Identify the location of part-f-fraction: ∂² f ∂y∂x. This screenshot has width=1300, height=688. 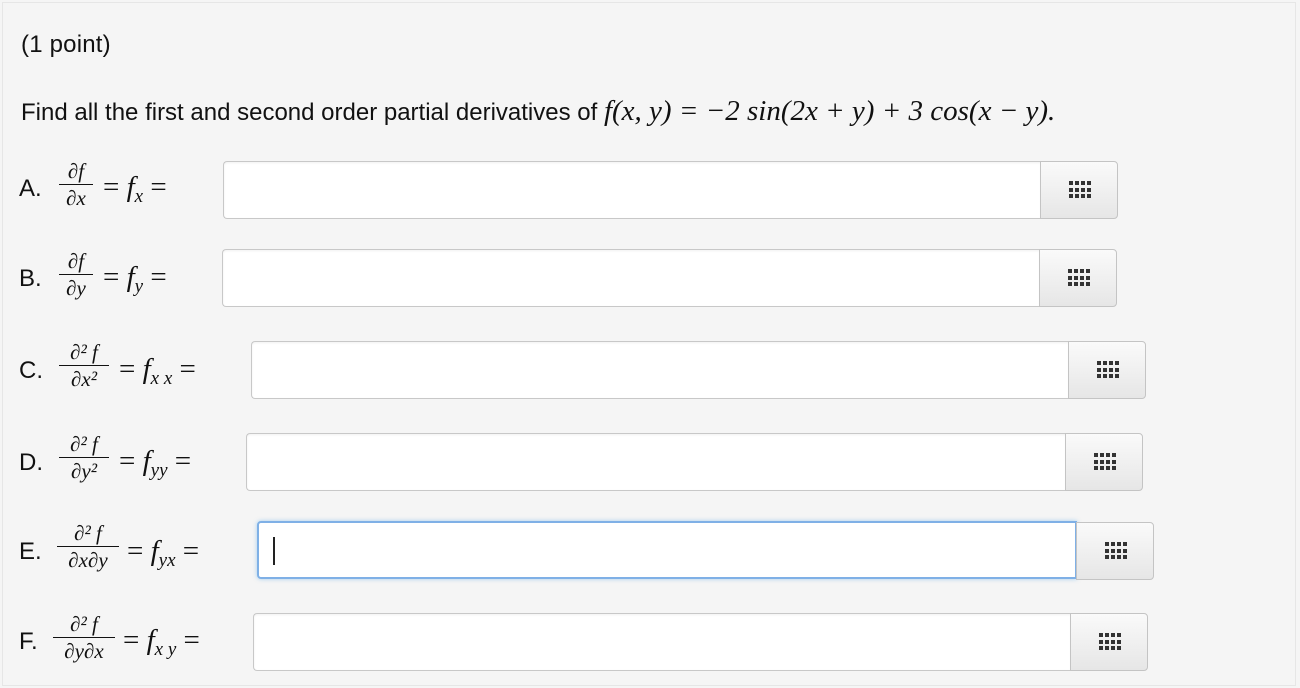
(84, 637).